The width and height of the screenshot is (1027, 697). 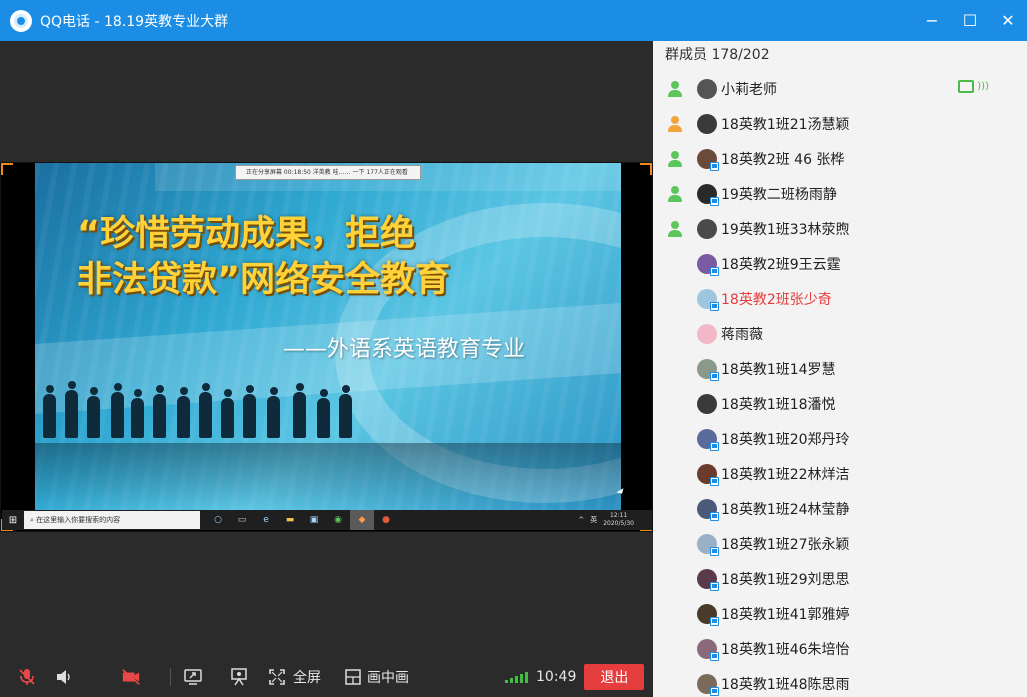 I want to click on member-item: 18英教2班9王云霆, so click(x=840, y=263).